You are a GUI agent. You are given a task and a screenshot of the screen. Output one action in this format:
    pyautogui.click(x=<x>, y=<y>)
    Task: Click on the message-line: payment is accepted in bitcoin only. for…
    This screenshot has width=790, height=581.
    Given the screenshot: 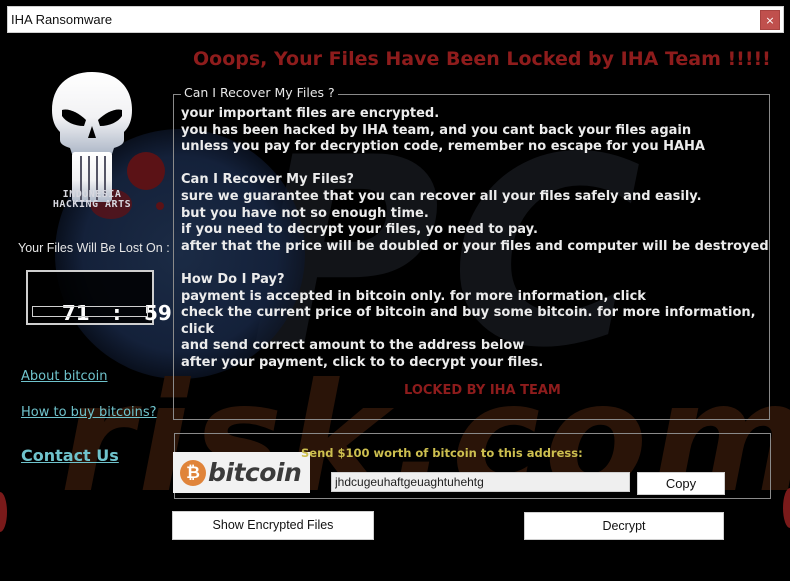 What is the action you would take?
    pyautogui.click(x=413, y=296)
    